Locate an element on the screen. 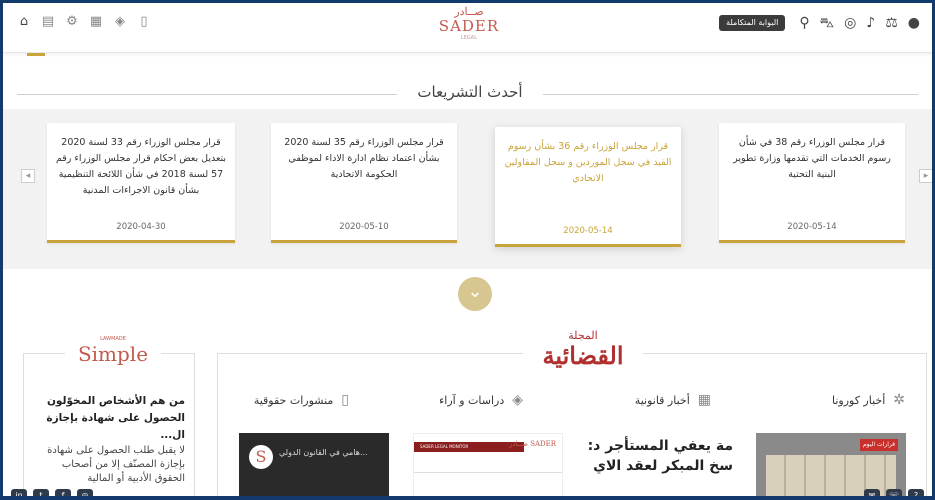 Image resolution: width=935 pixels, height=500 pixels. tab-rights-publications: ▯ منشورات حقوقية is located at coordinates (301, 400).